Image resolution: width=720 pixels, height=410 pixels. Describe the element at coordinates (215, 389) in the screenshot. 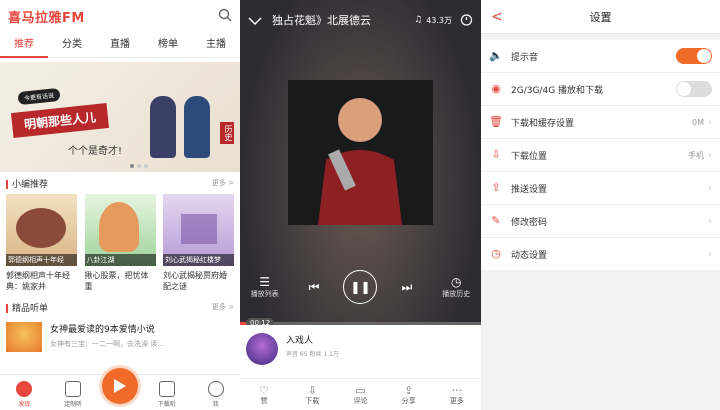

I see `user-icon` at that location.